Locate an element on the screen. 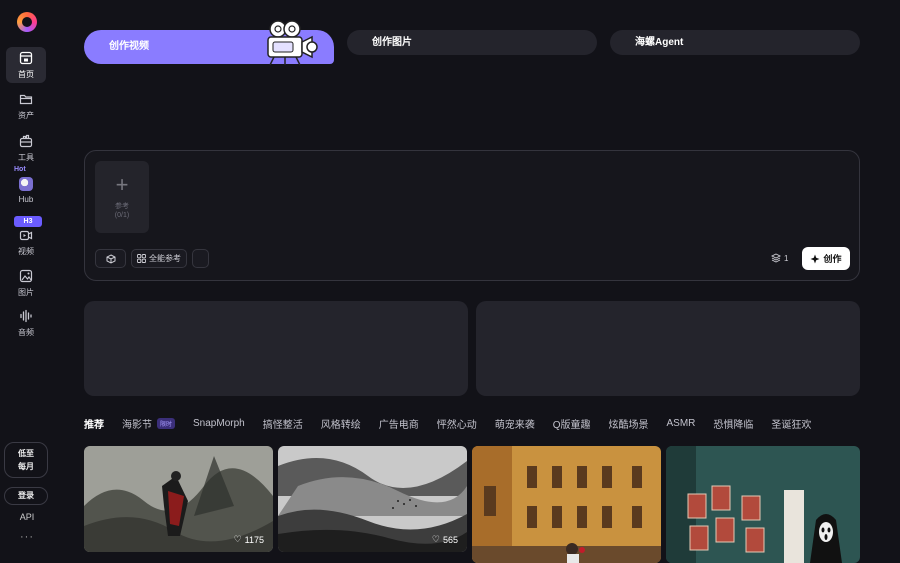  category-label: 炫酷场景 is located at coordinates (628, 425).